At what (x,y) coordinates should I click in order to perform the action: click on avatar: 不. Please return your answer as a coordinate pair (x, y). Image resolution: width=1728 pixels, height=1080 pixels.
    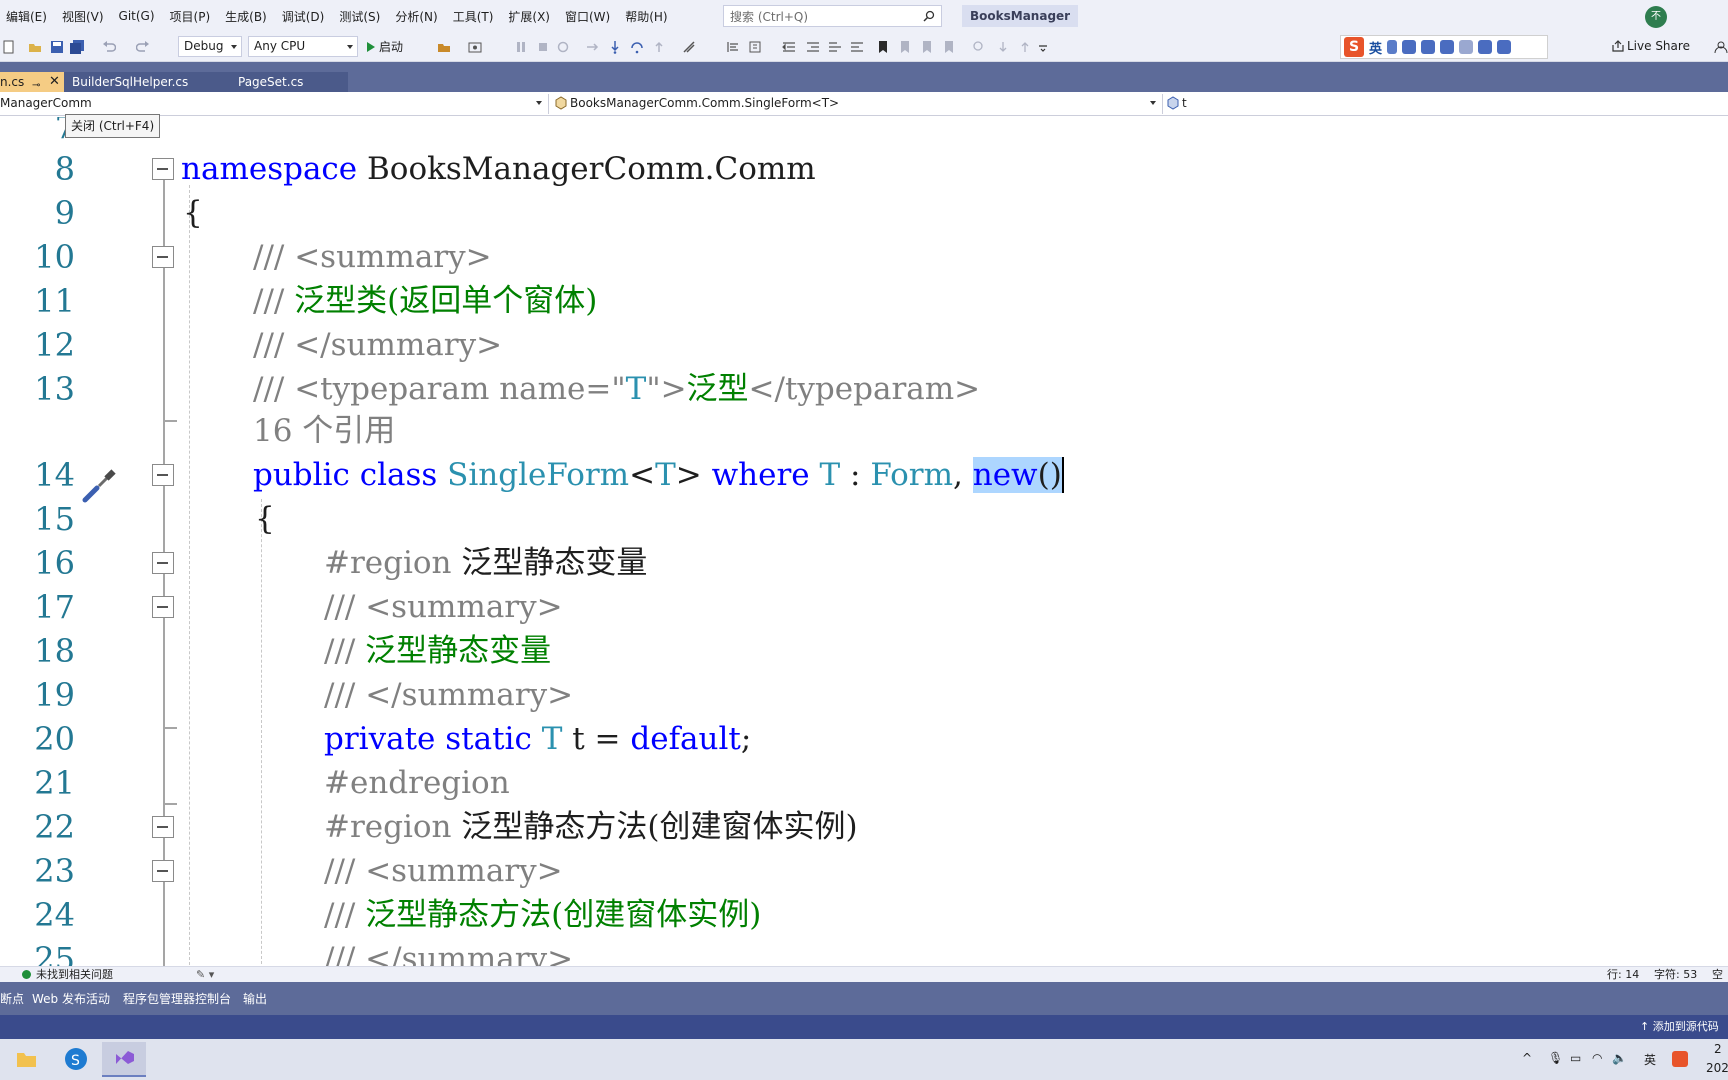
    Looking at the image, I should click on (1656, 17).